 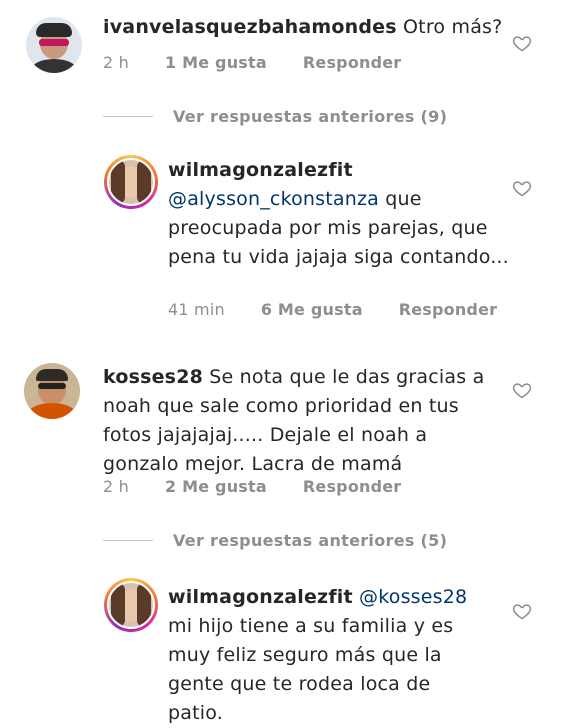 What do you see at coordinates (153, 377) in the screenshot?
I see `comment-username: kosses28` at bounding box center [153, 377].